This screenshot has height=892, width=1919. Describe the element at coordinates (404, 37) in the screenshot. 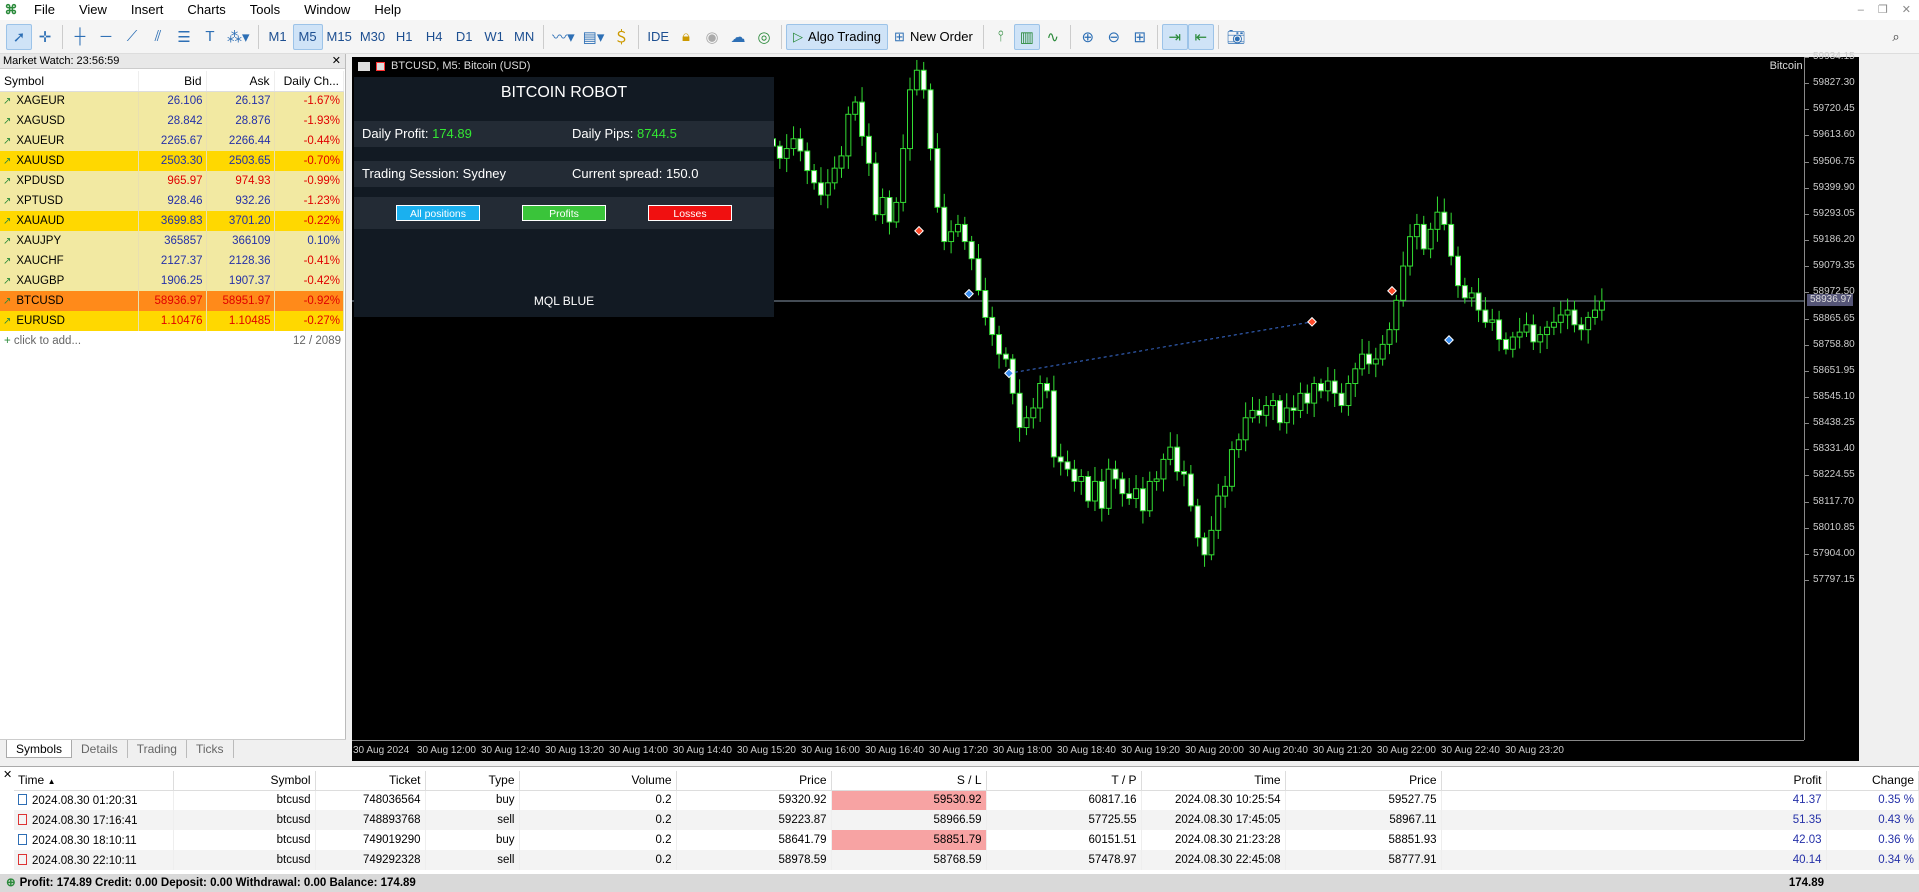

I see `timeframe-h1: H1` at that location.